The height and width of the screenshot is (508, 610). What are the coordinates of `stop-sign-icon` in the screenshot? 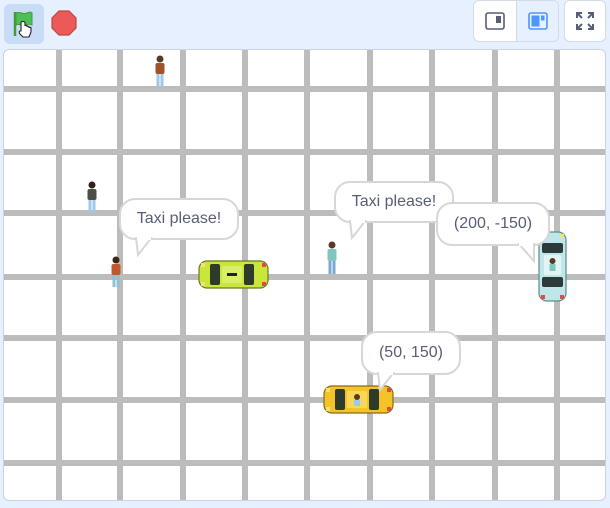 It's located at (64, 23).